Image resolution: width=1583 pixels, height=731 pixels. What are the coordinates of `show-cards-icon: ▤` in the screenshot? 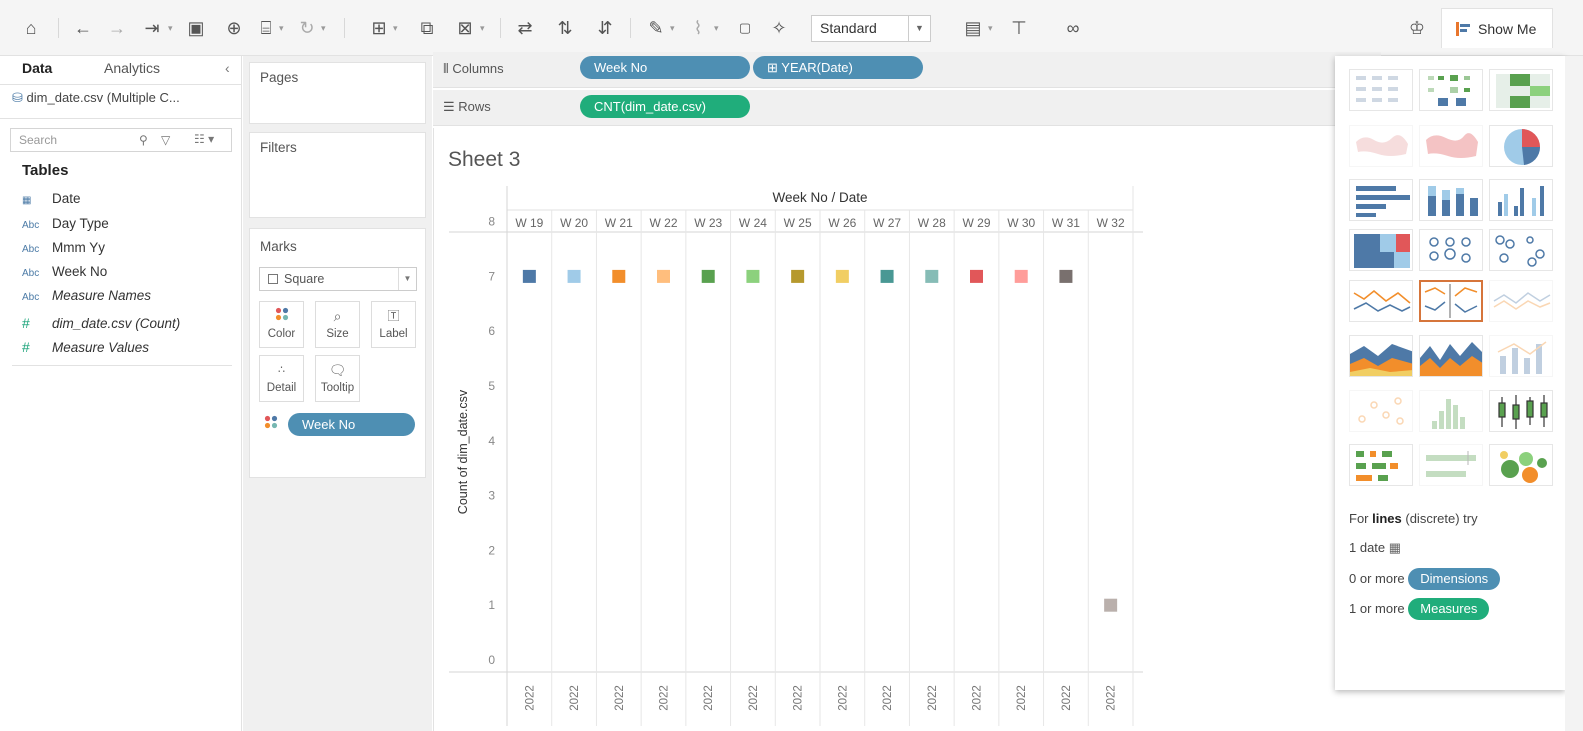 It's located at (973, 28).